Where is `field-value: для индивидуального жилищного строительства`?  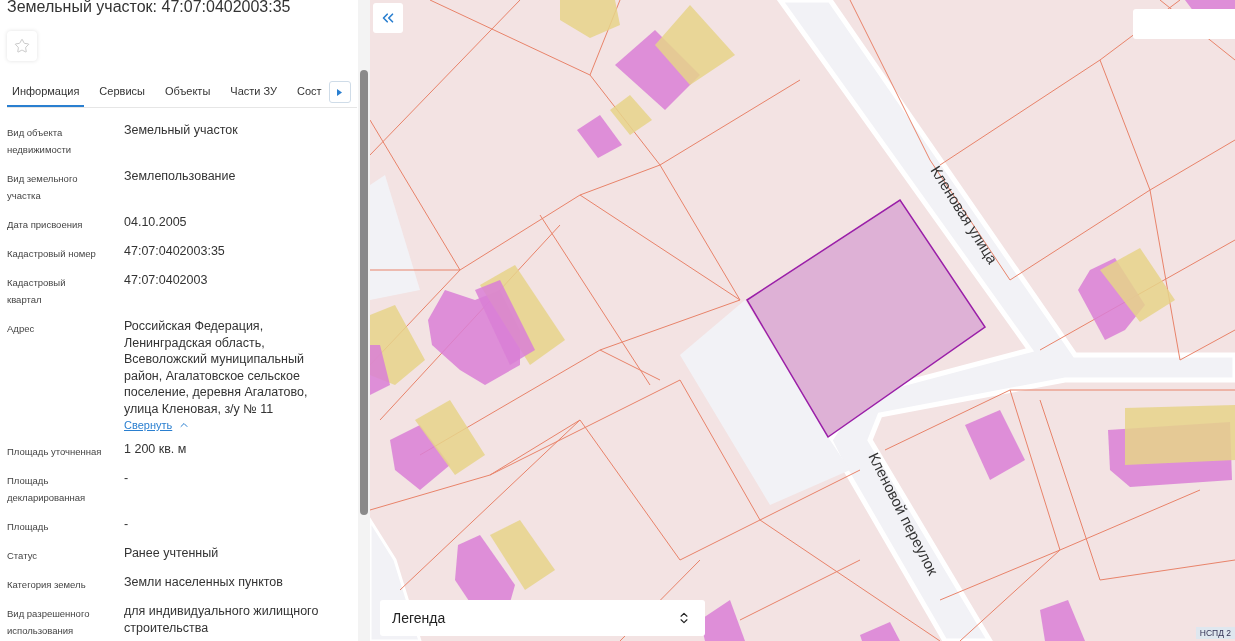 field-value: для индивидуального жилищного строительства is located at coordinates (222, 619).